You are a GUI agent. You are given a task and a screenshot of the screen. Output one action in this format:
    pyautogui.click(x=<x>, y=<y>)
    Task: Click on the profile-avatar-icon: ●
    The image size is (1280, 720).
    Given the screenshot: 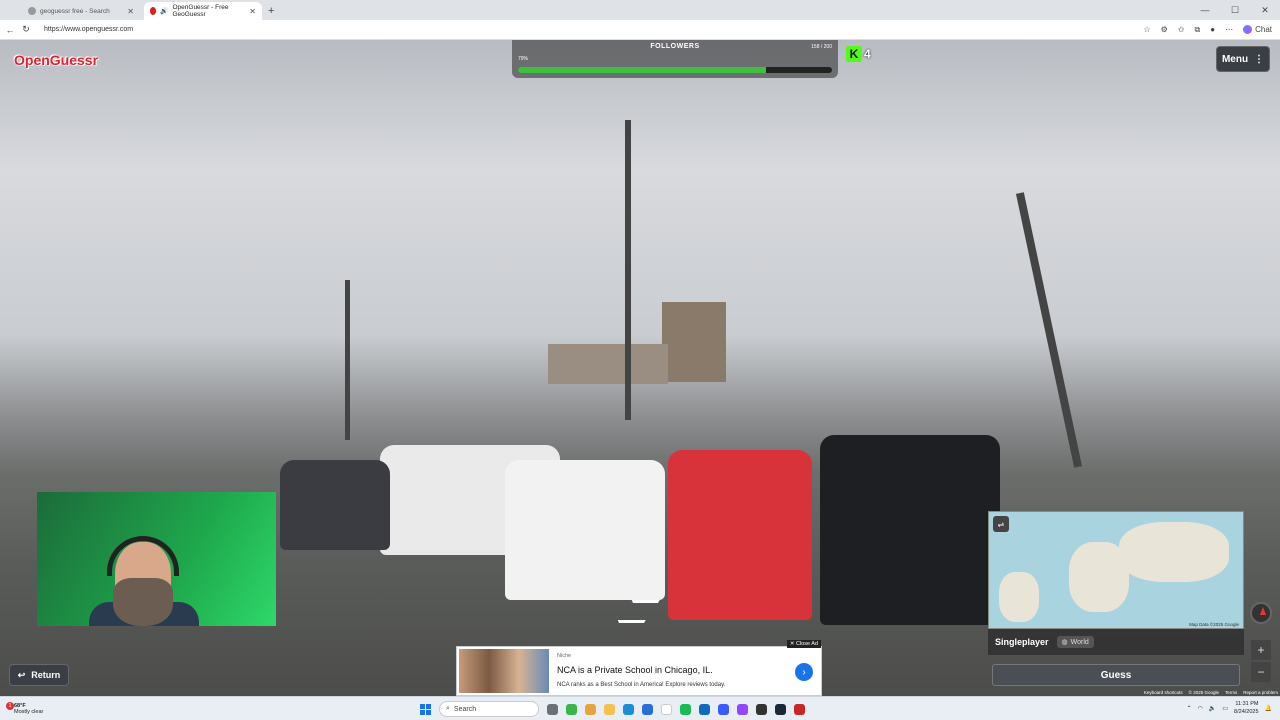 What is the action you would take?
    pyautogui.click(x=1212, y=29)
    